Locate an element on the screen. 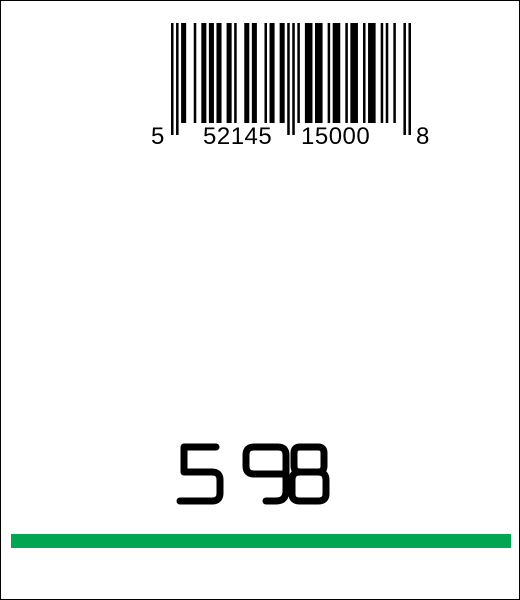  barcode-right-digits: 15000 is located at coordinates (336, 136).